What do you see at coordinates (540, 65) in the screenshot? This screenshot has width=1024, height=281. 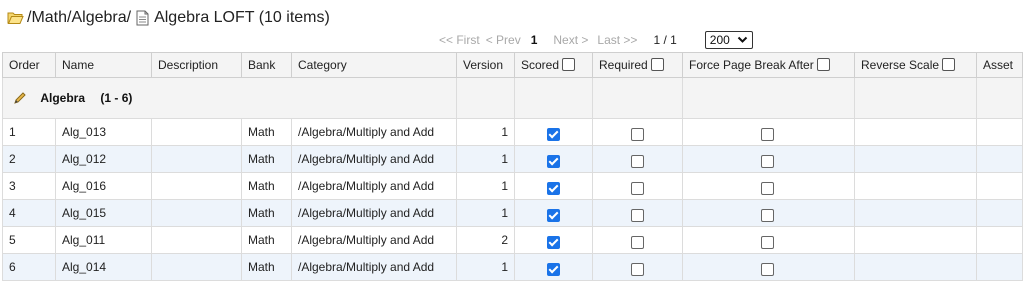 I see `column-header-scored-label: Scored` at bounding box center [540, 65].